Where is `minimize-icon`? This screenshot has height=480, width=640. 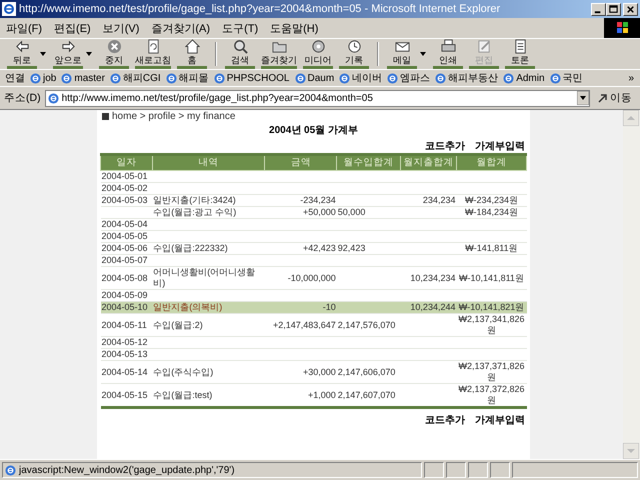
minimize-icon is located at coordinates (598, 9).